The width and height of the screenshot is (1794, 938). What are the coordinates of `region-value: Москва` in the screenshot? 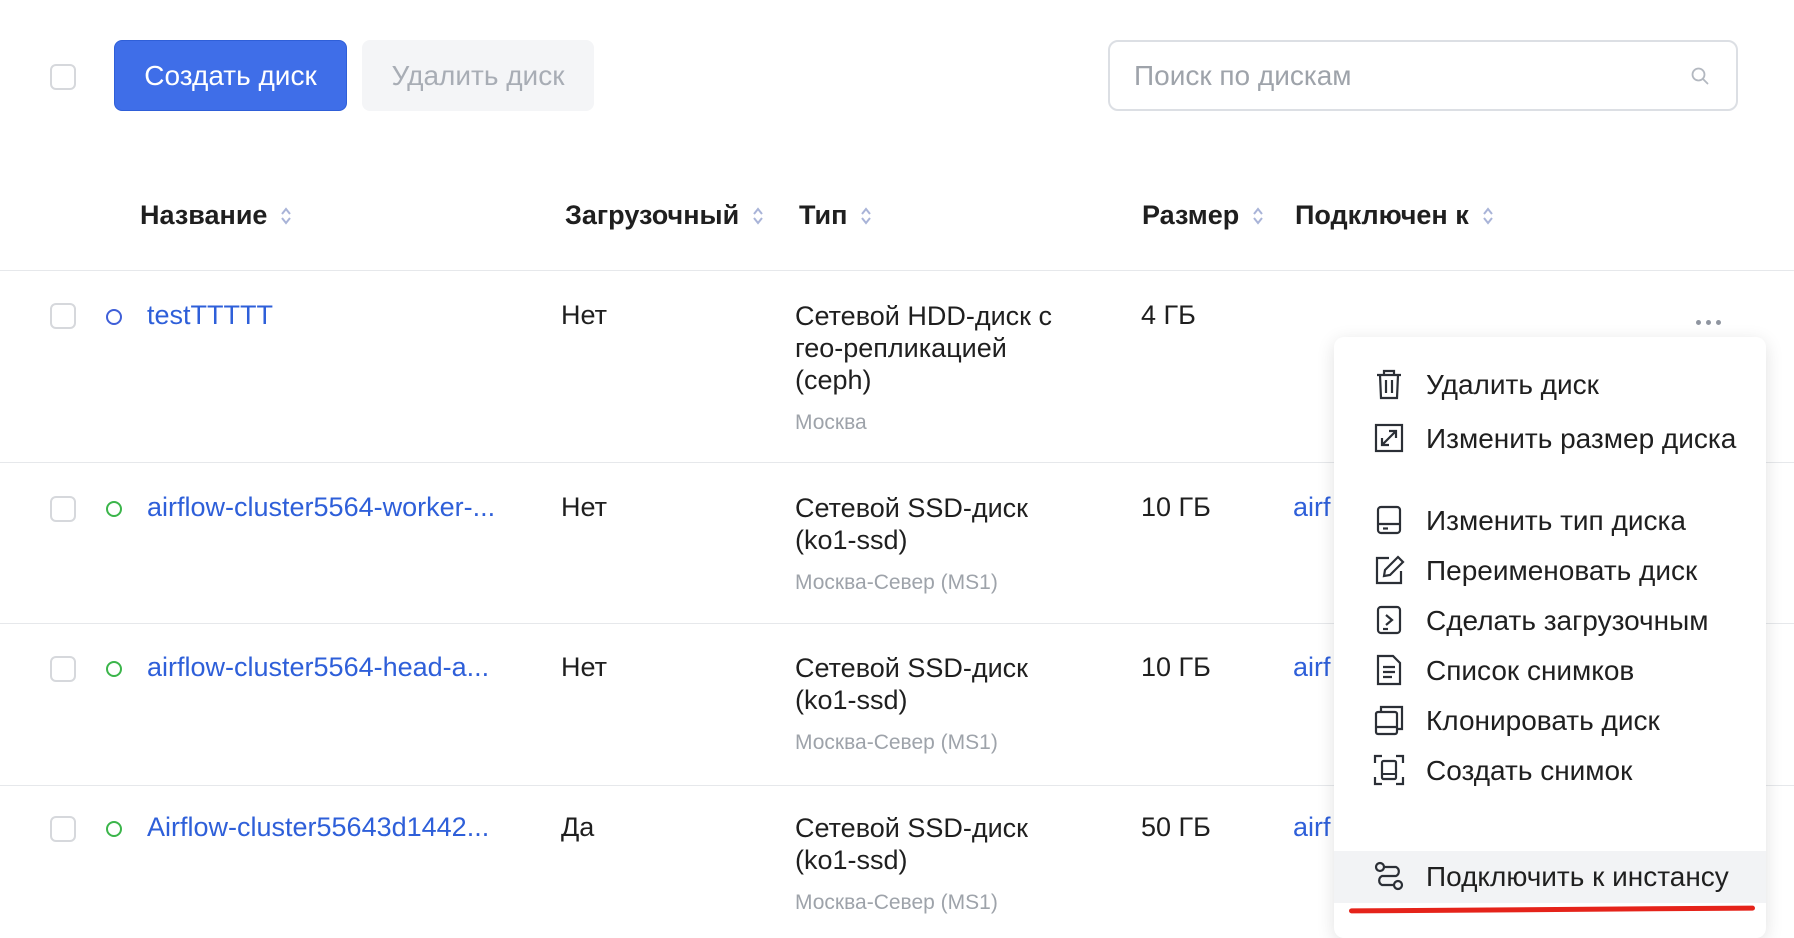 It's located at (831, 422).